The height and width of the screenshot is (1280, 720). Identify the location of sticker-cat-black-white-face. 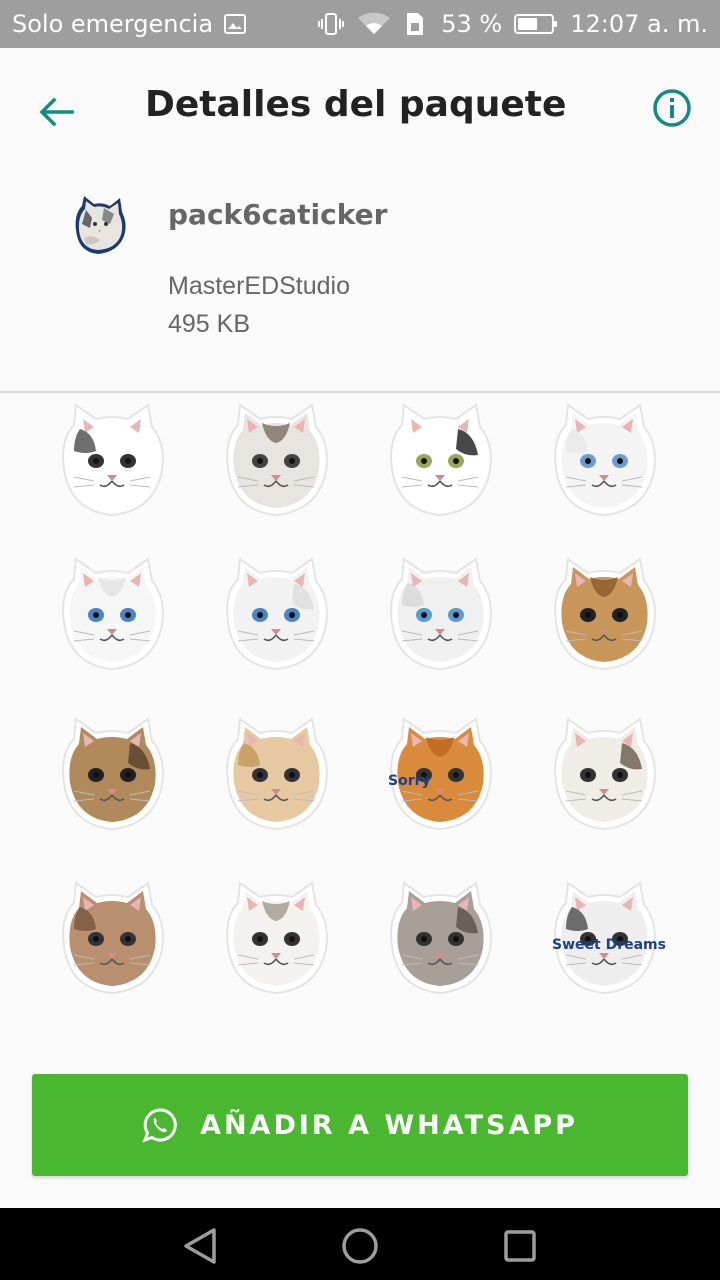
(440, 461).